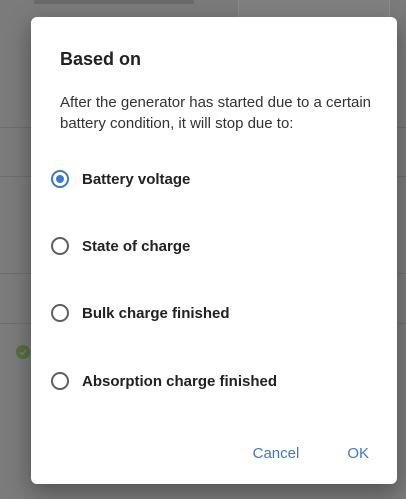 The width and height of the screenshot is (406, 499). What do you see at coordinates (114, 2) in the screenshot?
I see `background-setting-label` at bounding box center [114, 2].